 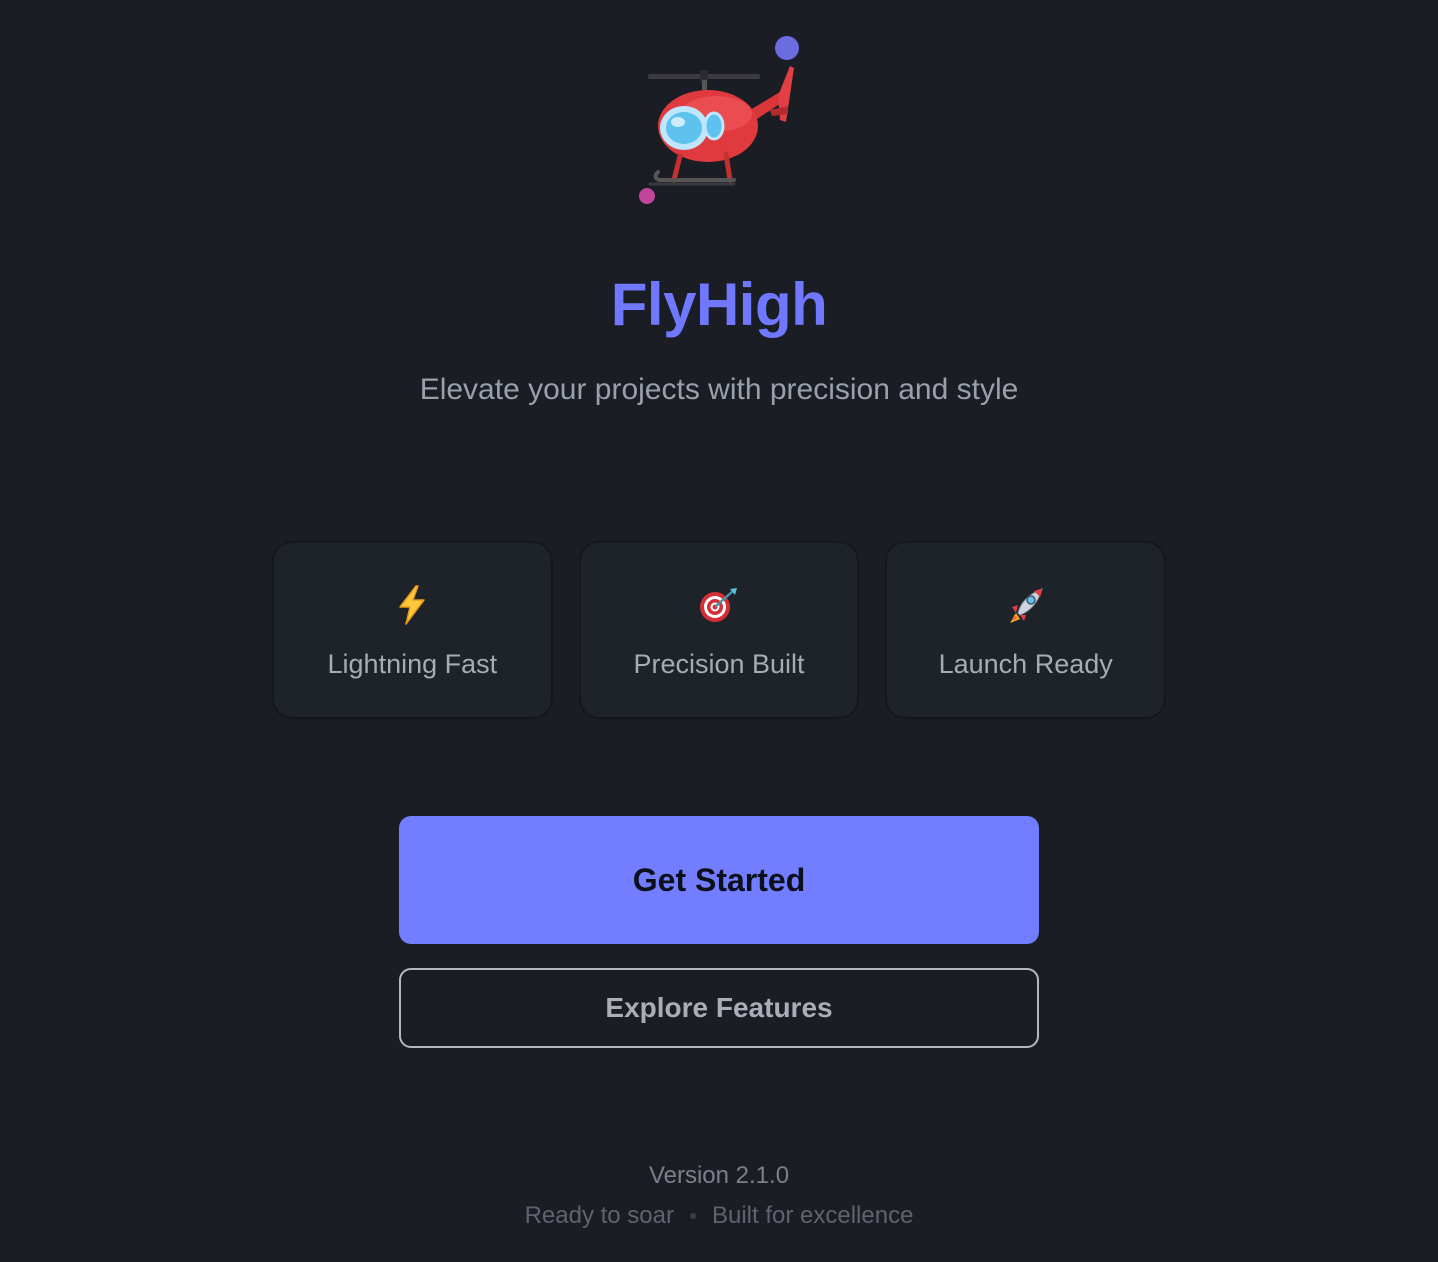 I want to click on feature-card-launch-ready: Launch Ready, so click(x=1026, y=630).